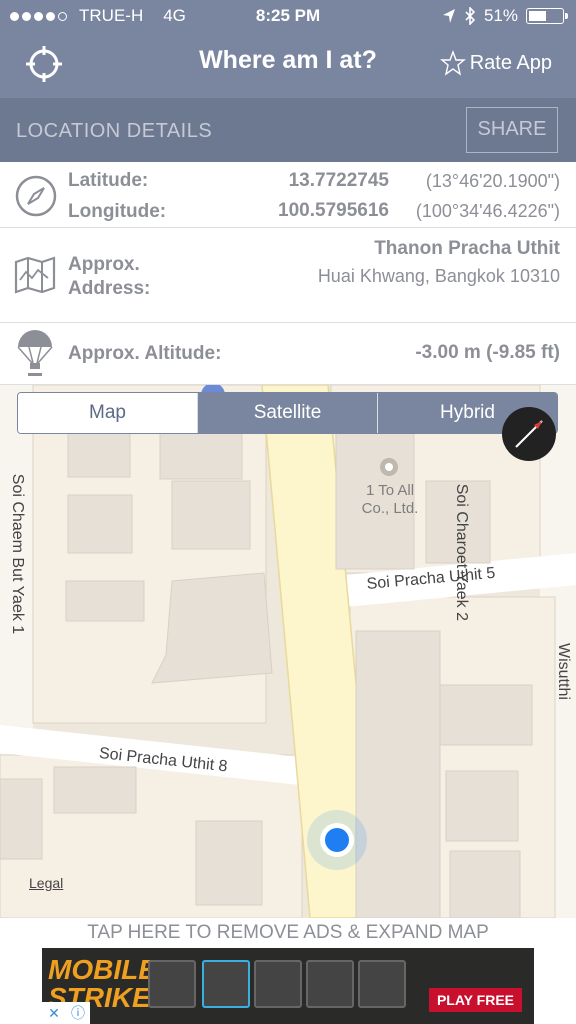  What do you see at coordinates (448, 16) in the screenshot?
I see `location-arrow-icon` at bounding box center [448, 16].